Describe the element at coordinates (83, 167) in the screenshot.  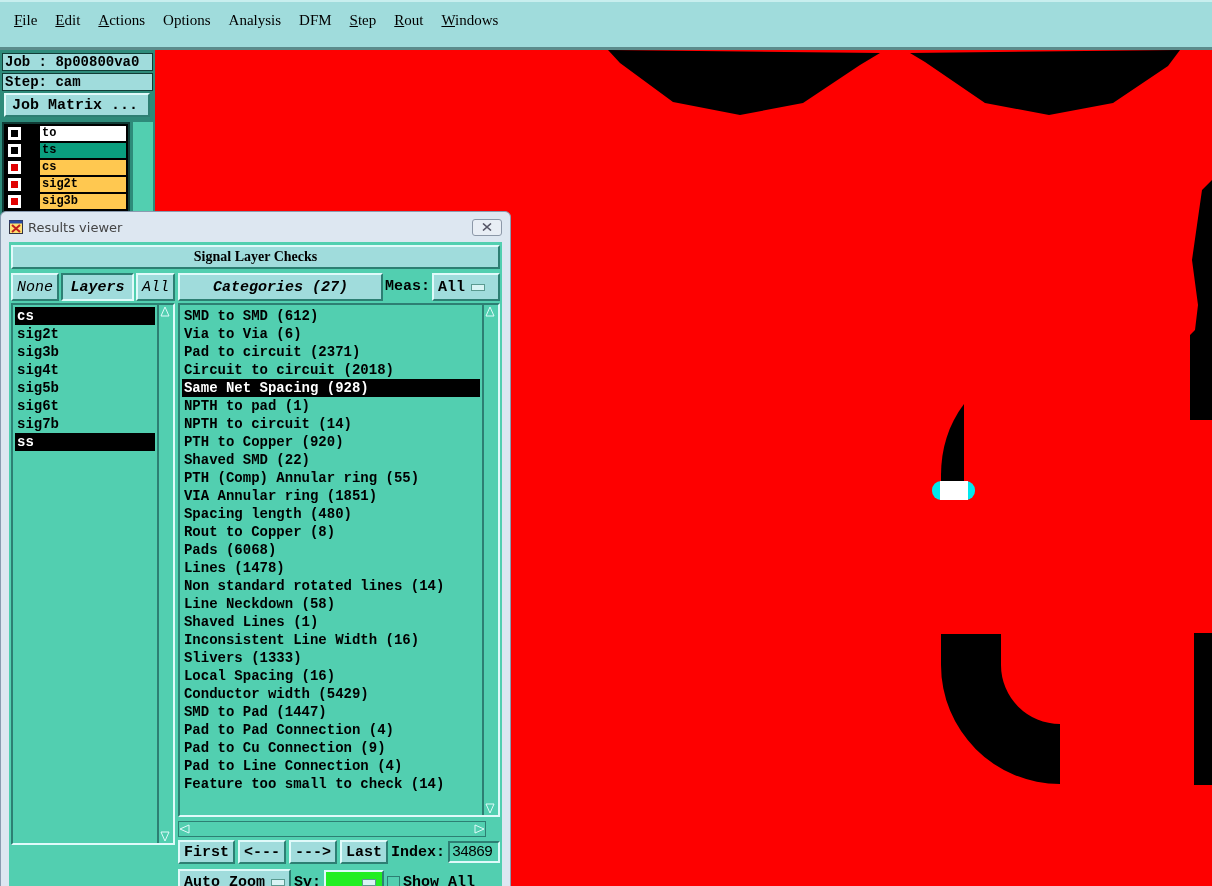
I see `layer-name: cs` at that location.